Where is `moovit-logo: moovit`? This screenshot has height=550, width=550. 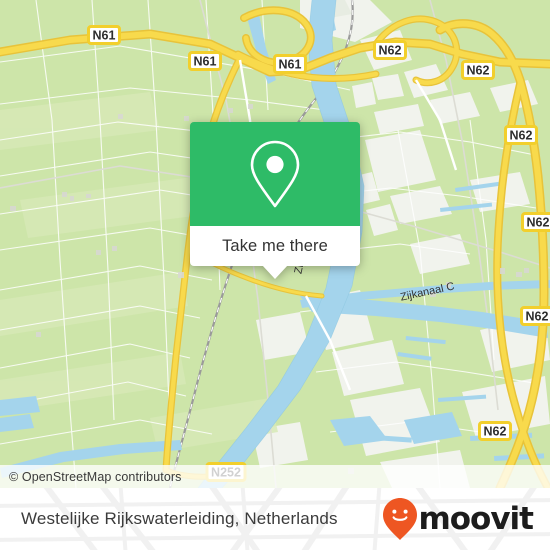
moovit-logo: moovit is located at coordinates (458, 519).